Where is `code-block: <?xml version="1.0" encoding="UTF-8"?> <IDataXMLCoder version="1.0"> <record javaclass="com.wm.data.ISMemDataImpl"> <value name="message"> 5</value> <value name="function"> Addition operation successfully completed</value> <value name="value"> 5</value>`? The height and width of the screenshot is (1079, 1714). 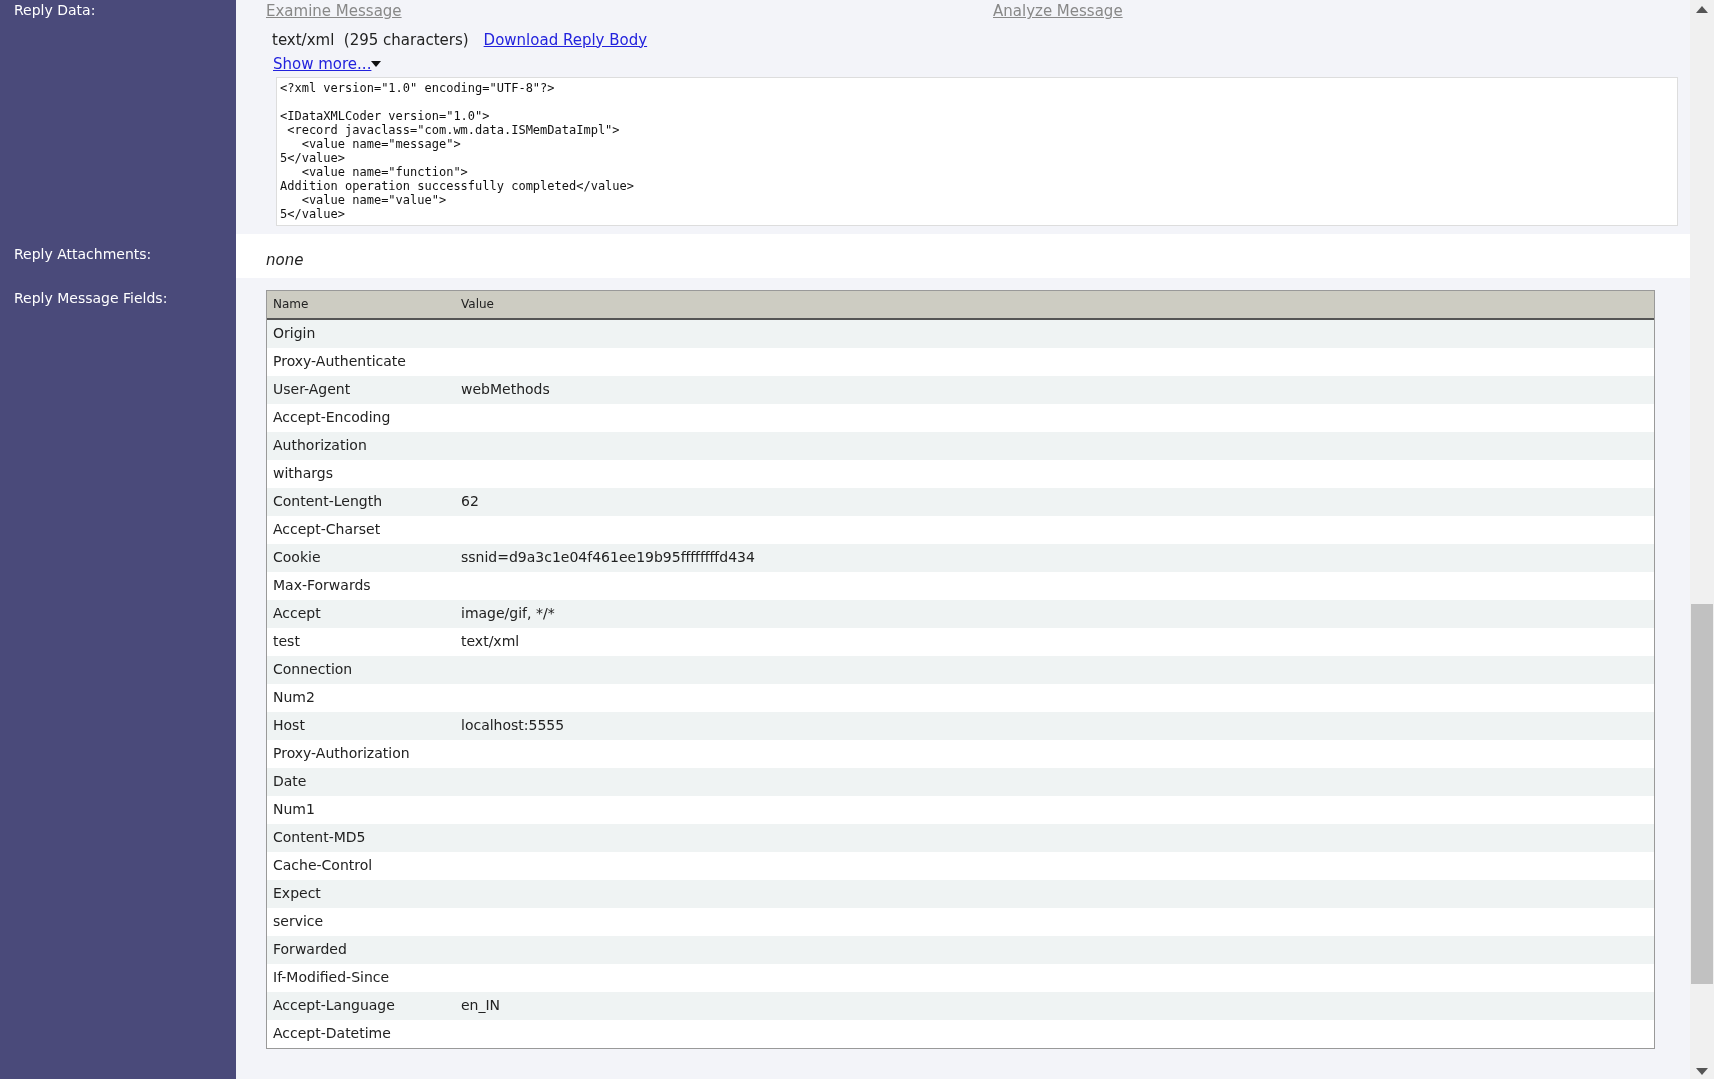 code-block: <?xml version="1.0" encoding="UTF-8"?> <IDataXMLCoder version="1.0"> <record javaclass="com.wm.data.ISMemDataImpl"> <value name="message"> 5</value> <value name="function"> Addition operation successfully completed</value> <value name="value"> 5</value> is located at coordinates (977, 151).